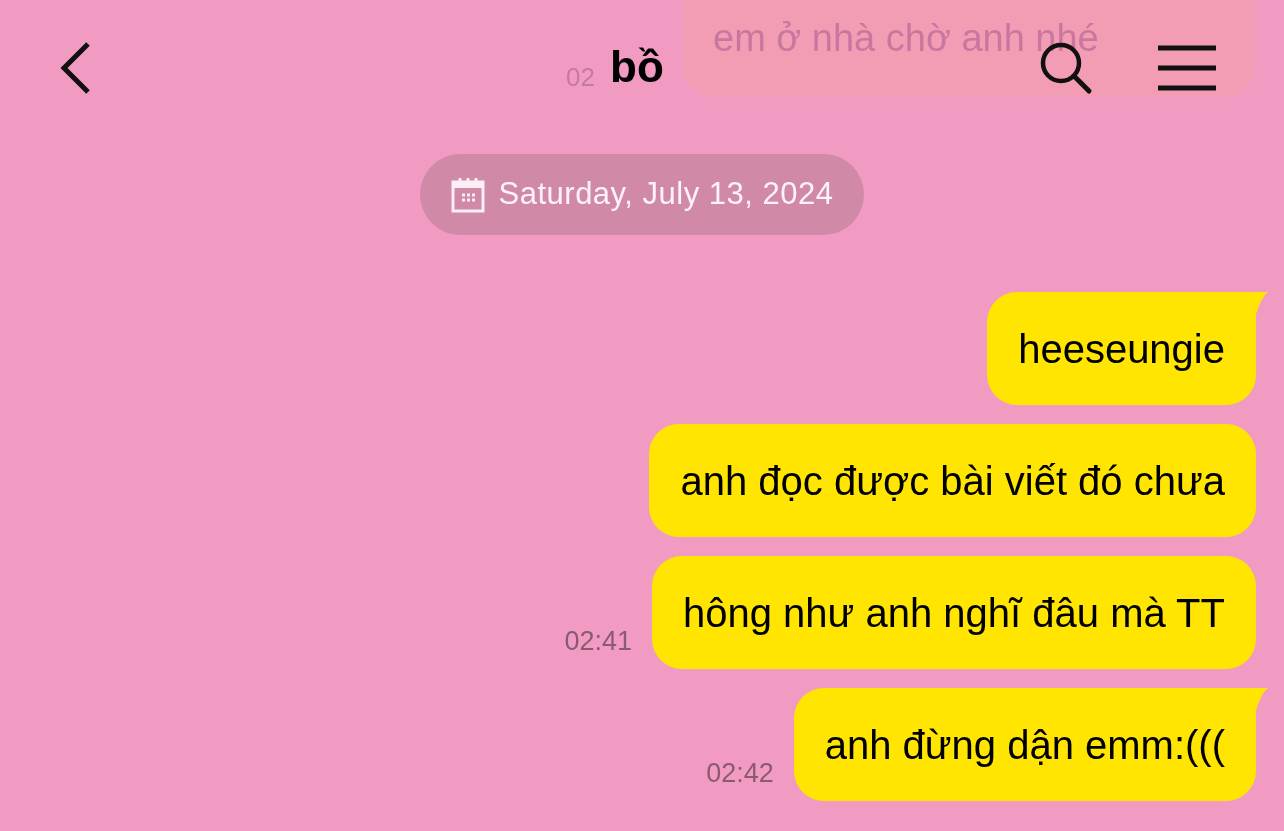 Image resolution: width=1284 pixels, height=831 pixels. Describe the element at coordinates (1024, 745) in the screenshot. I see `message-text: anh đừng dận emm:(((` at that location.